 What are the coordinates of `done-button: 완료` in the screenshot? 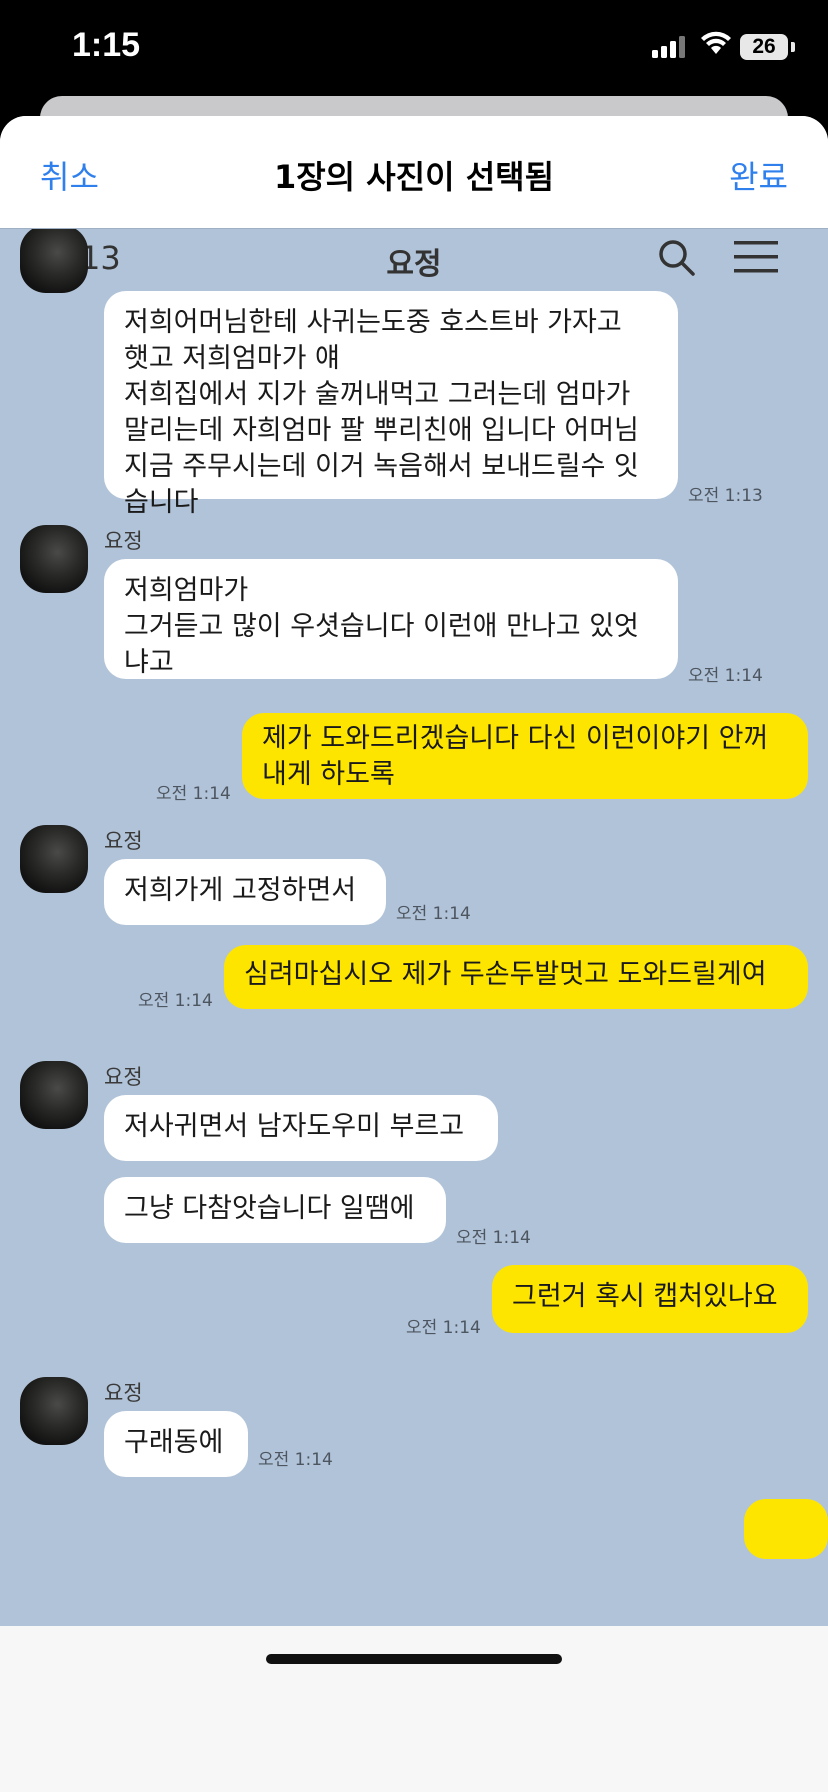 It's located at (758, 175).